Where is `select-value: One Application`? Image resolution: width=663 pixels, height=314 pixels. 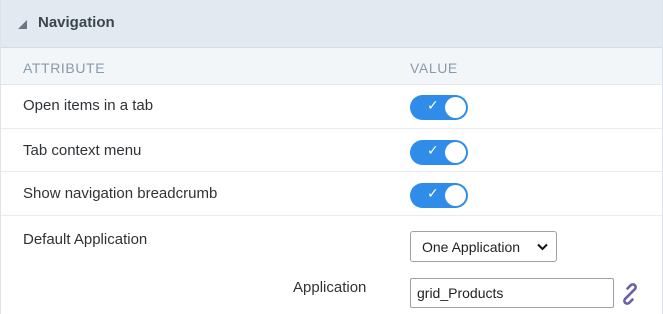 select-value: One Application is located at coordinates (471, 247).